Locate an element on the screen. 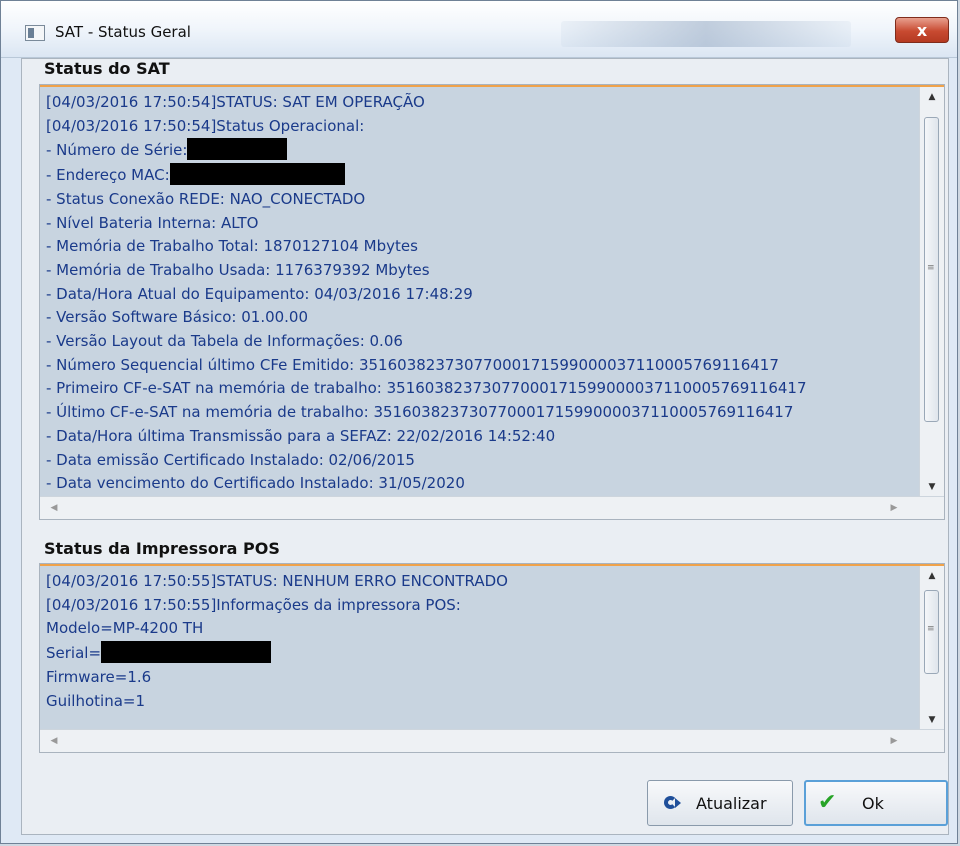 This screenshot has height=846, width=960. sat-section-title: Status do SAT is located at coordinates (107, 68).